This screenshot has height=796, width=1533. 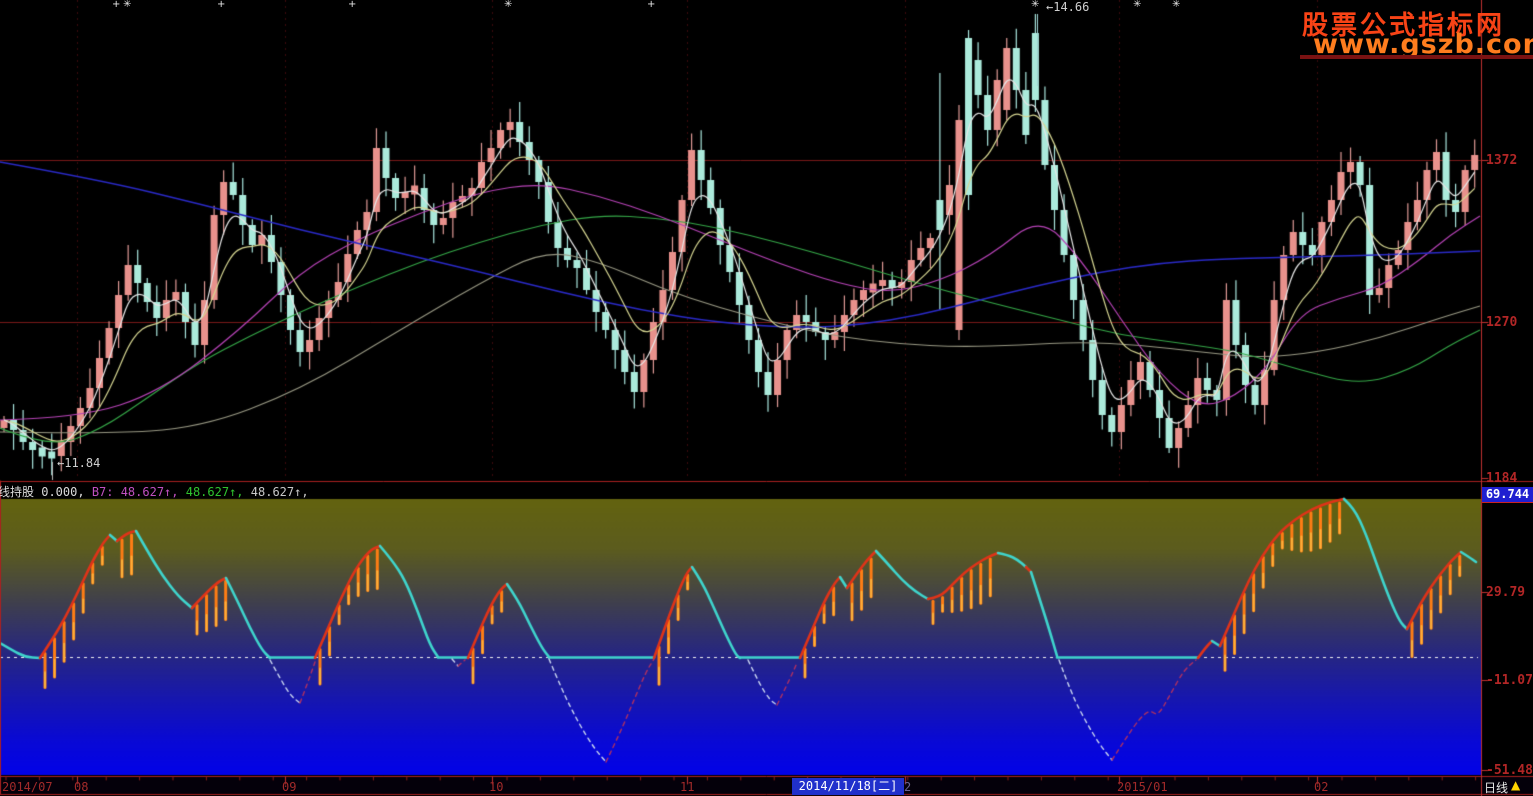 What do you see at coordinates (1502, 478) in the screenshot?
I see `price-axis-label: 1184` at bounding box center [1502, 478].